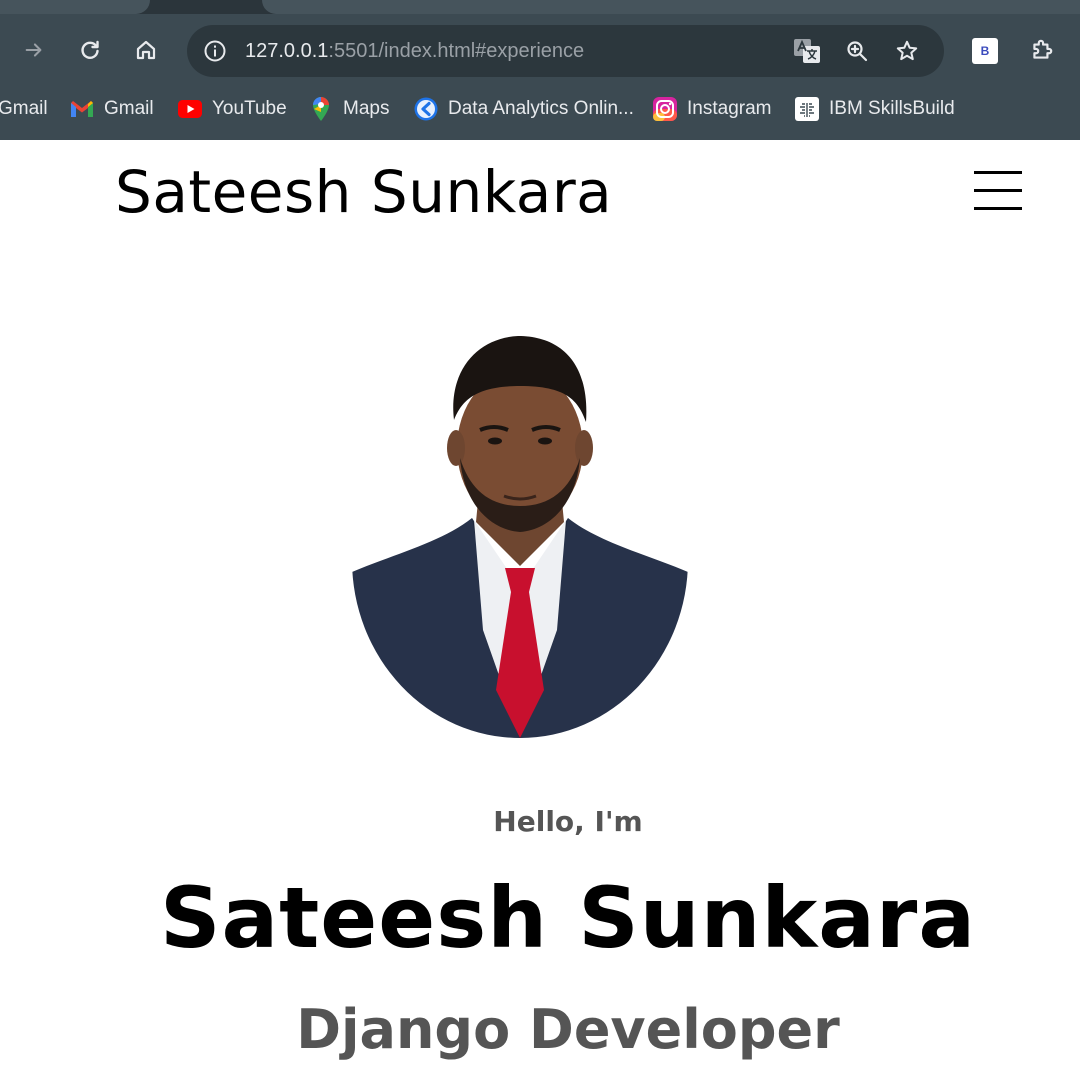  I want to click on maps-icon, so click(321, 109).